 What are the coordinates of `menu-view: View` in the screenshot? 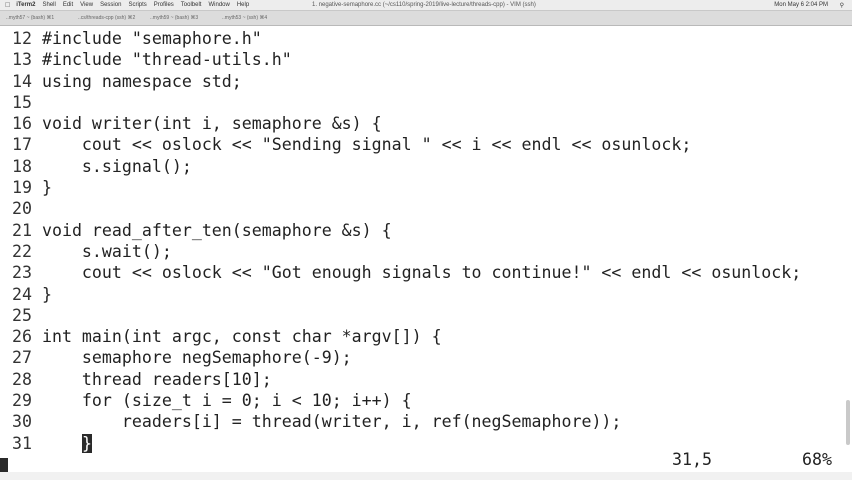 It's located at (86, 5).